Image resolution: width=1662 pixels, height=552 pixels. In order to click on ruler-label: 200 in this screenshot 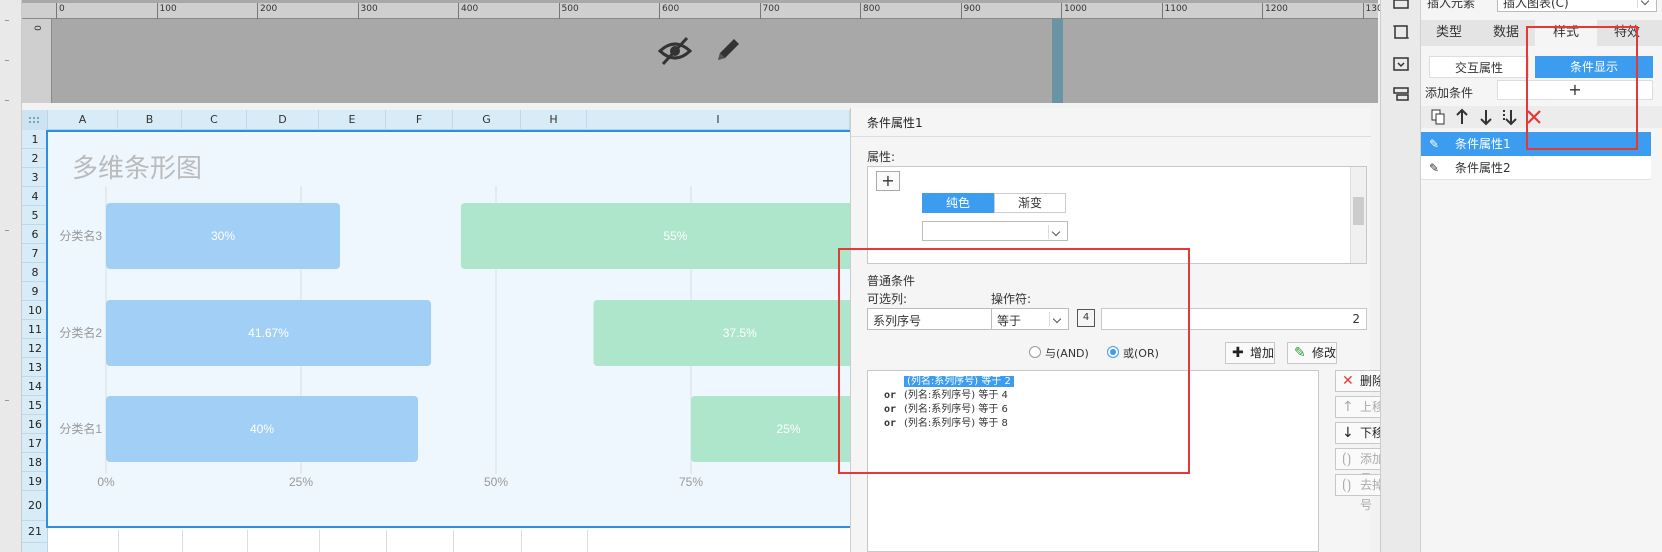, I will do `click(269, 9)`.